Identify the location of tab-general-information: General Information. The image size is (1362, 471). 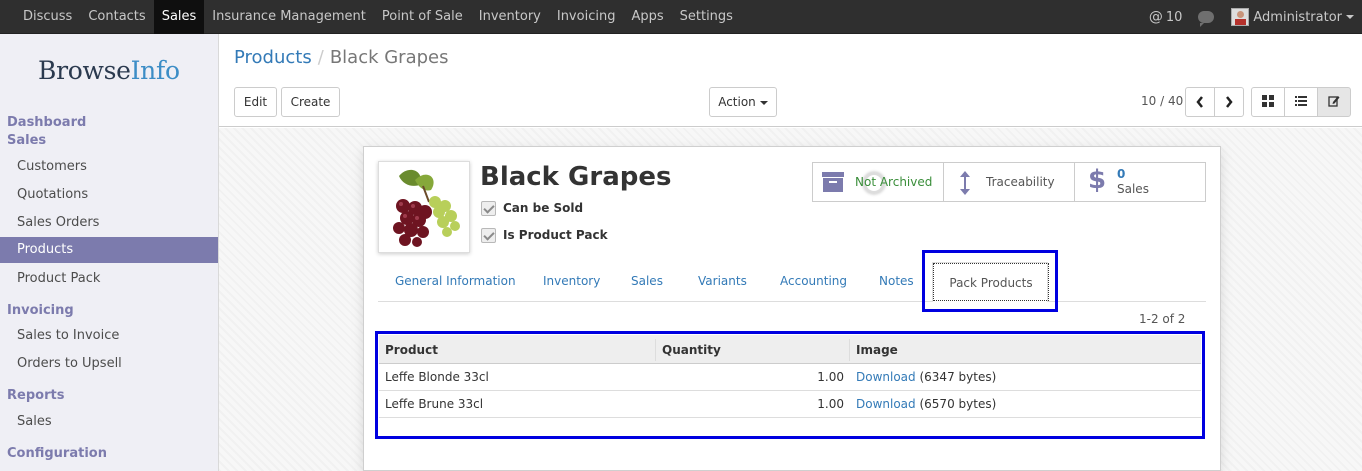
(455, 281).